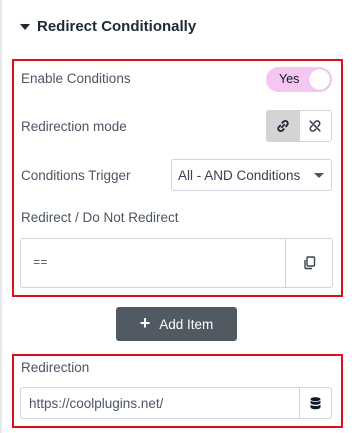 This screenshot has height=433, width=352. What do you see at coordinates (40, 263) in the screenshot?
I see `redirect-rule-value: ==` at bounding box center [40, 263].